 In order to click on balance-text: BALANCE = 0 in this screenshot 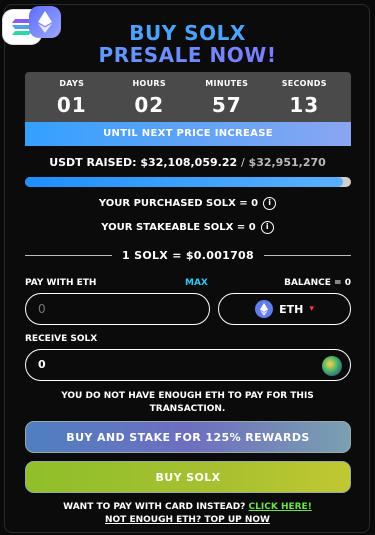, I will do `click(317, 283)`.